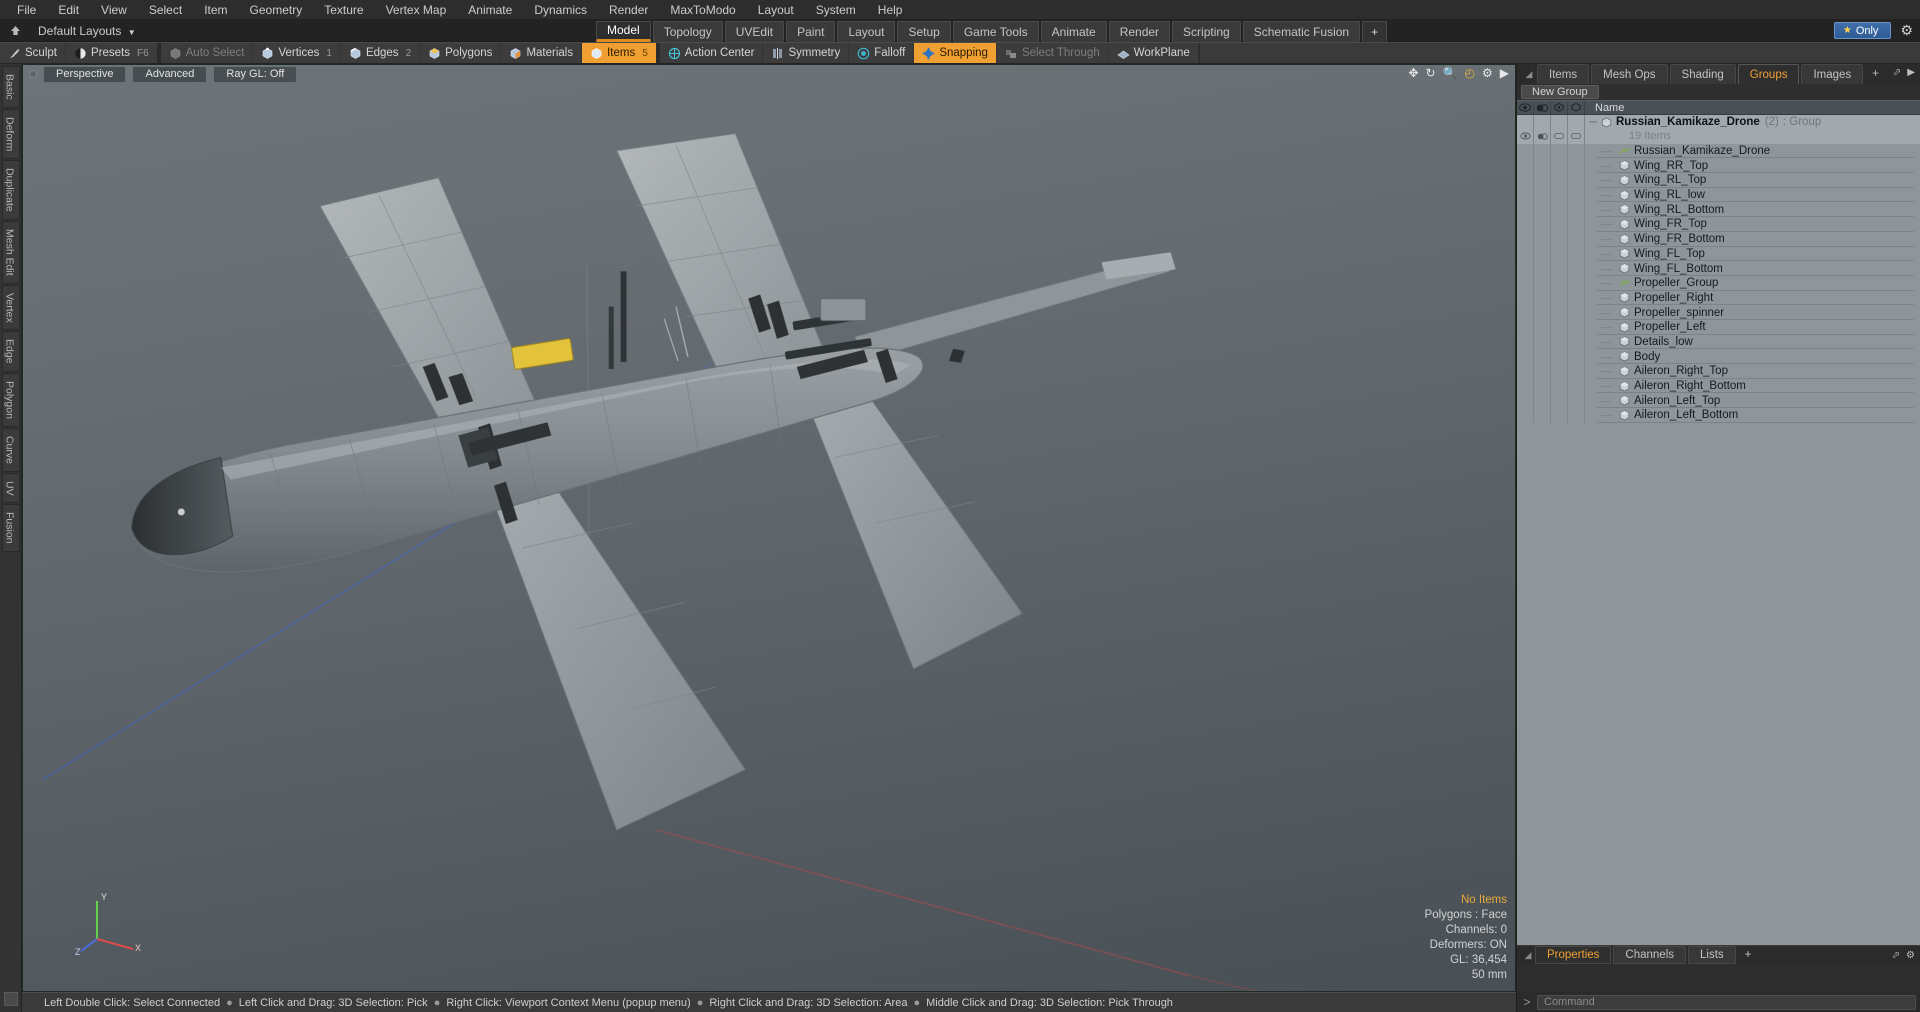  Describe the element at coordinates (1504, 73) in the screenshot. I see `play-icon: ▶` at that location.